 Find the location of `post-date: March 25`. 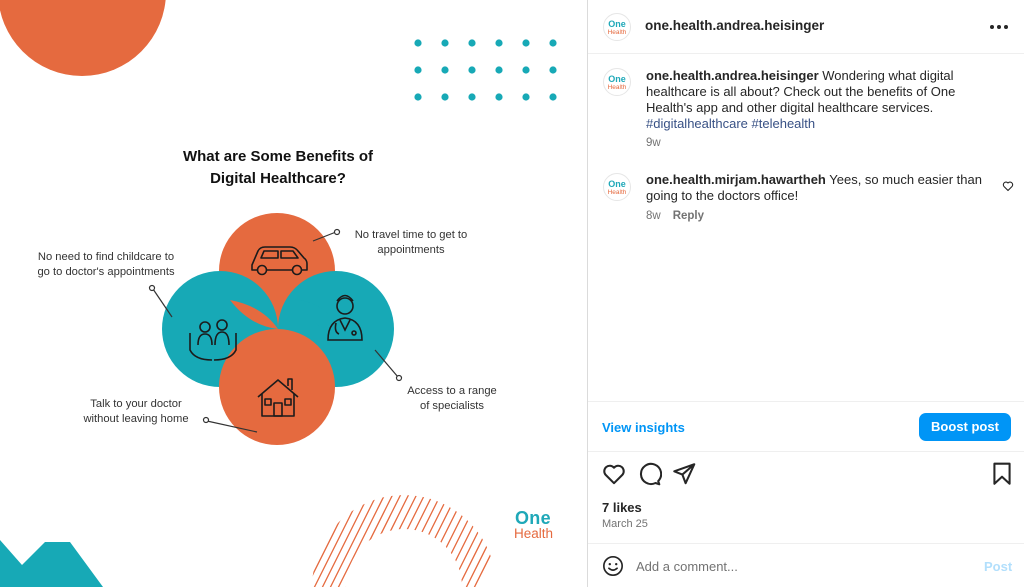

post-date: March 25 is located at coordinates (625, 524).